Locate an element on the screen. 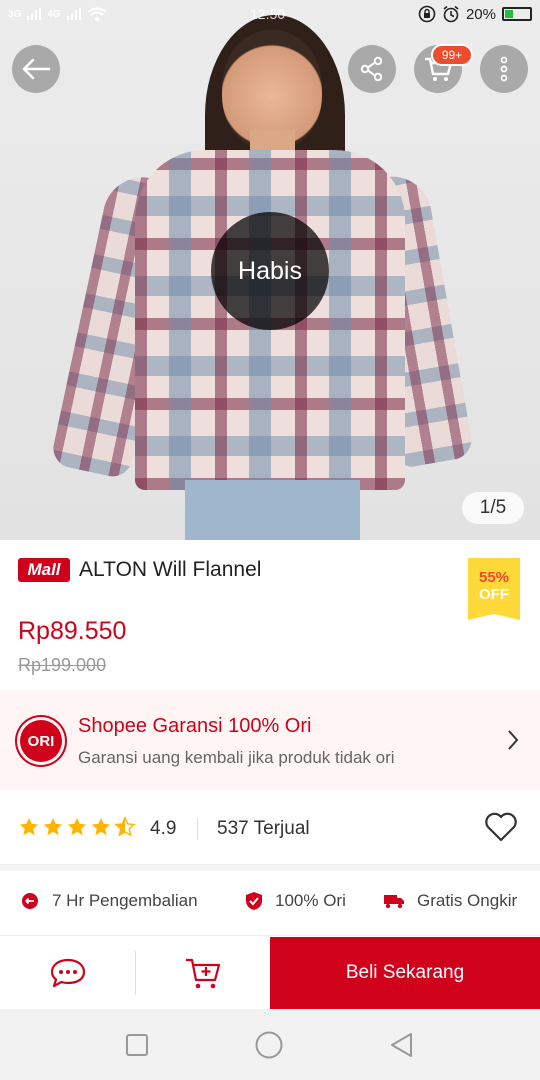 This screenshot has width=540, height=1080. network-label-3g: 3G is located at coordinates (15, 14).